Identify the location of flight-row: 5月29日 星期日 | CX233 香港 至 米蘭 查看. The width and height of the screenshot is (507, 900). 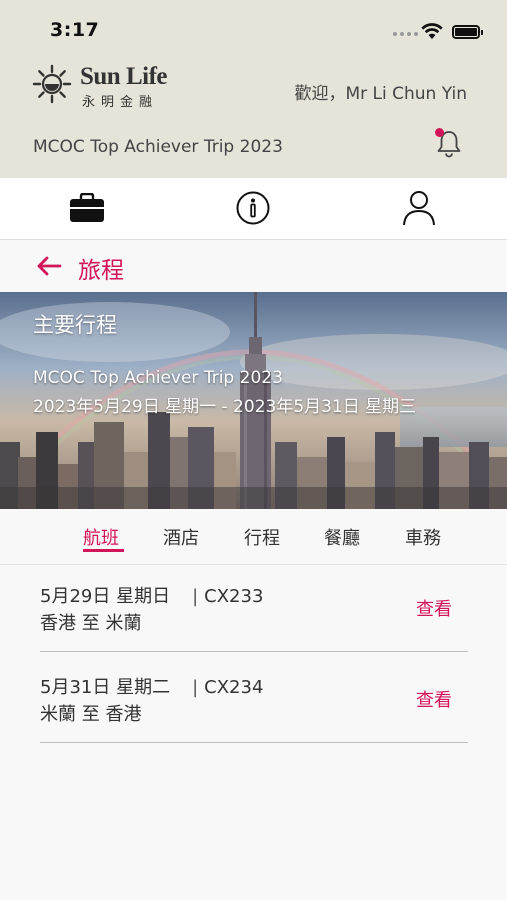
(254, 617).